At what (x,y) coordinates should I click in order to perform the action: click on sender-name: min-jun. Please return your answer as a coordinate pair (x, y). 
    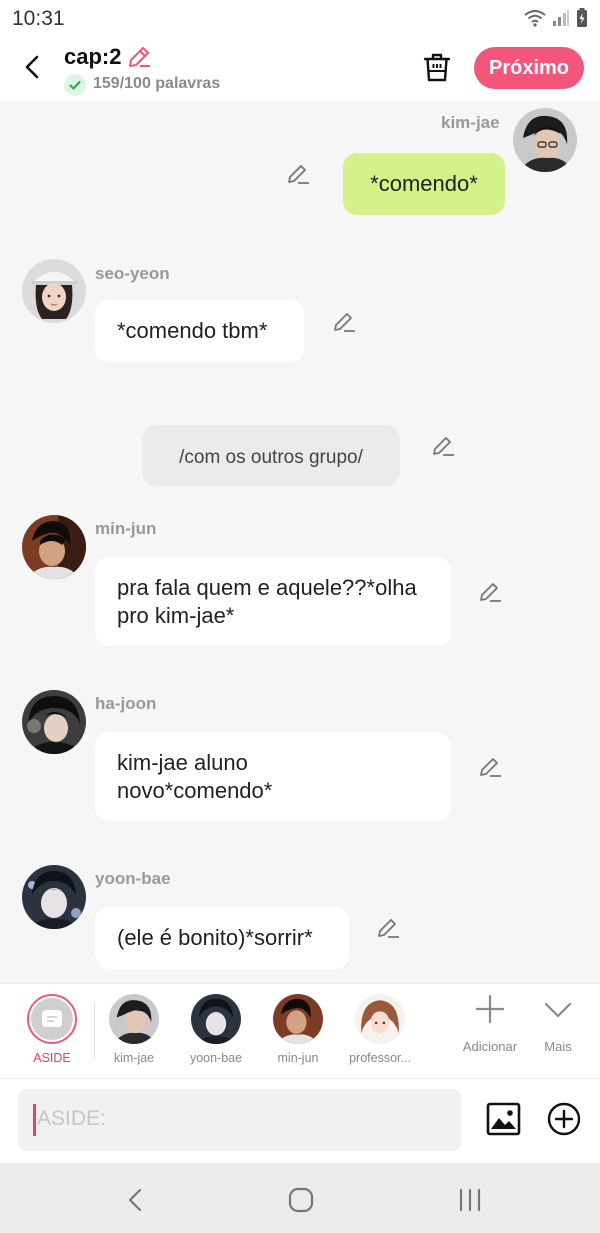
    Looking at the image, I should click on (126, 528).